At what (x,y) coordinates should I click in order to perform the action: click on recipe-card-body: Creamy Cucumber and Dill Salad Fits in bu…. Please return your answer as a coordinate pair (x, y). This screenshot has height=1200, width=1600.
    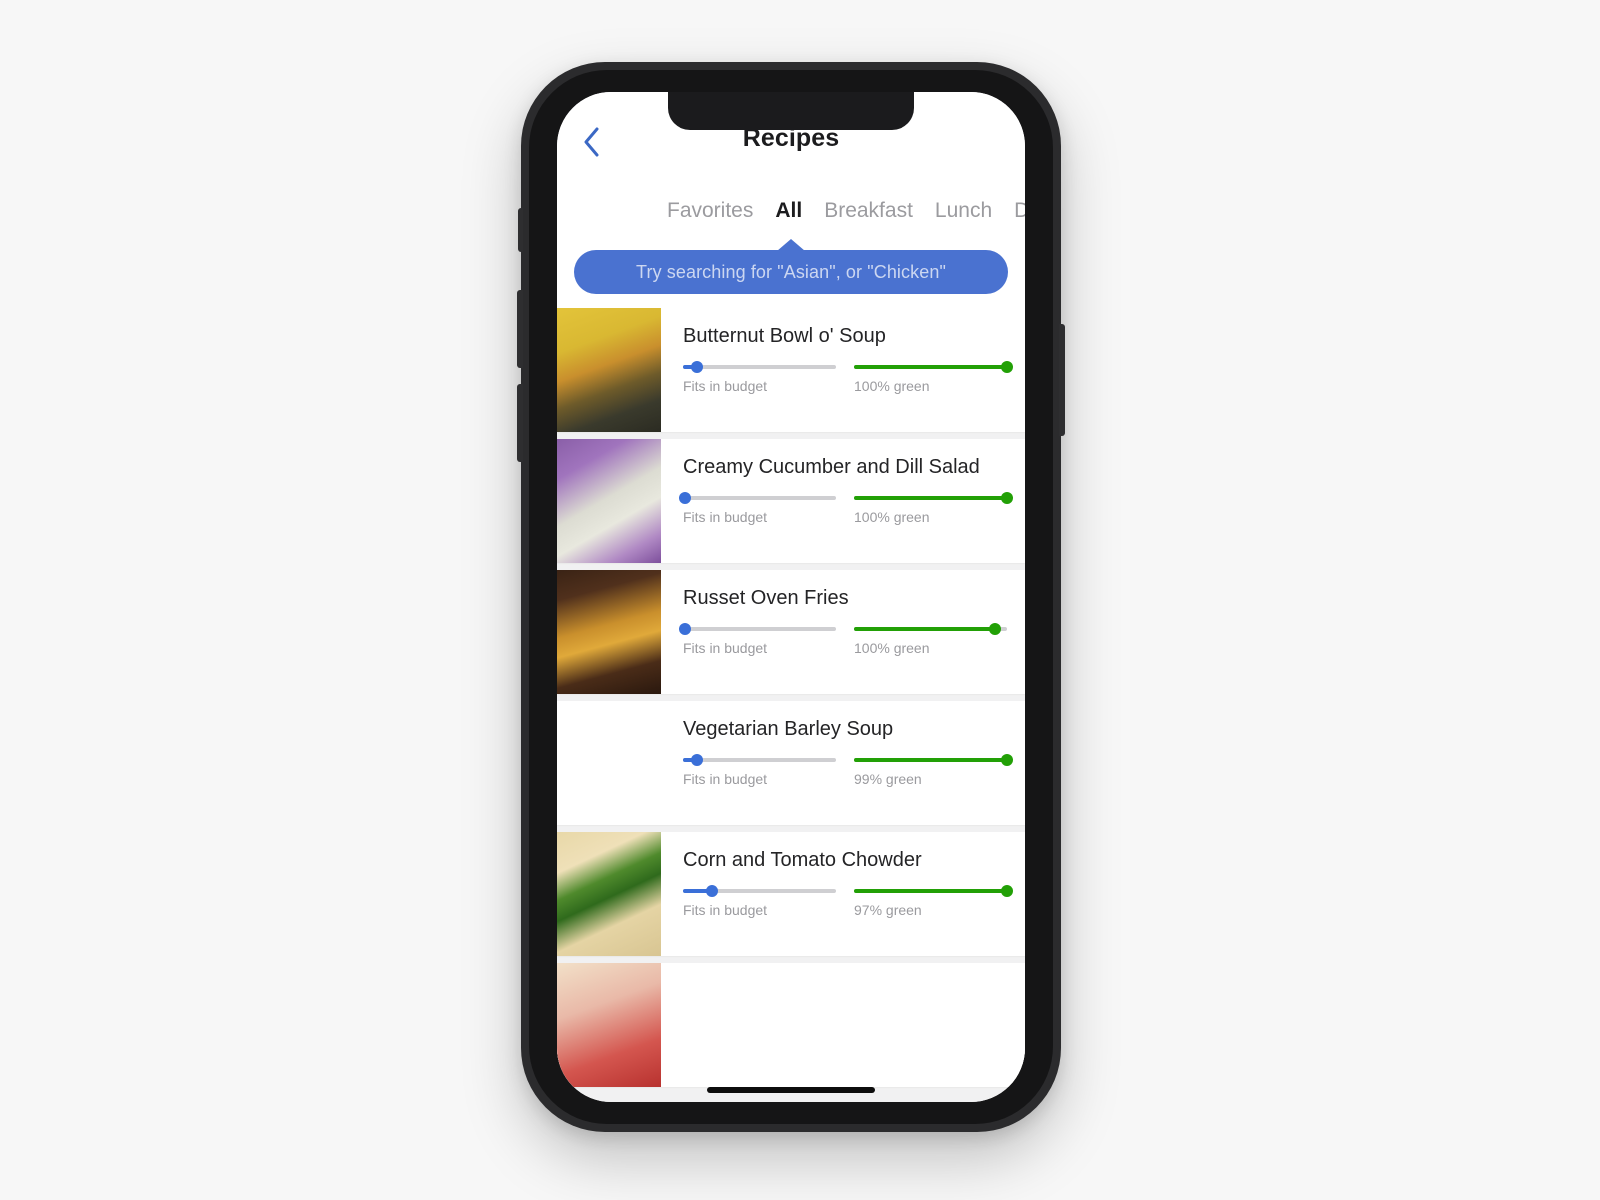
    Looking at the image, I should click on (843, 501).